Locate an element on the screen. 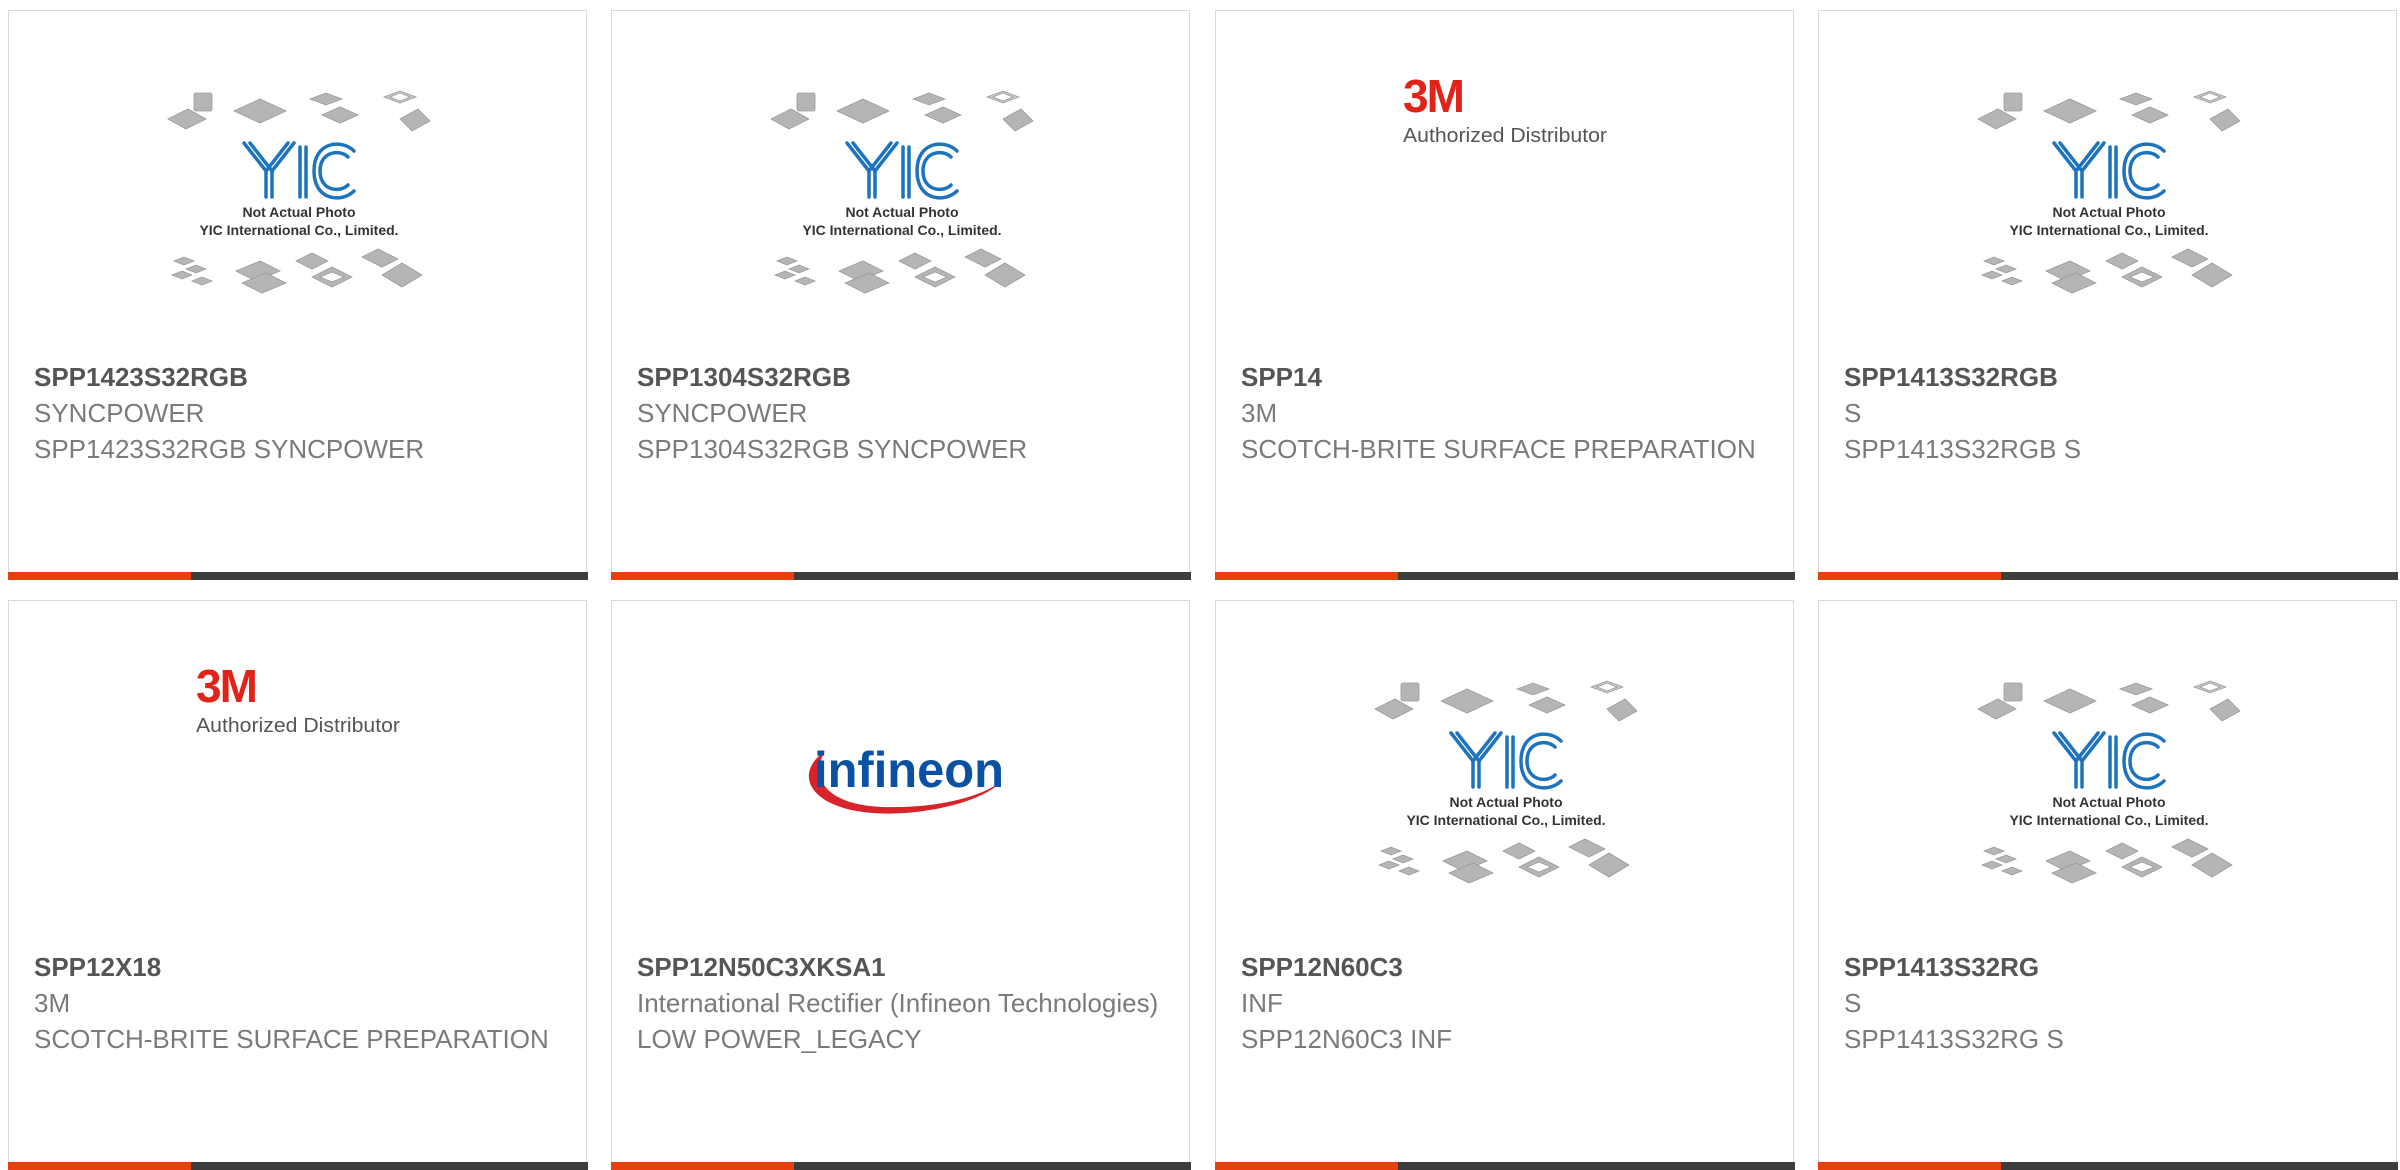 This screenshot has height=1170, width=2400. description: SPP12N60C3 INF is located at coordinates (1346, 1039).